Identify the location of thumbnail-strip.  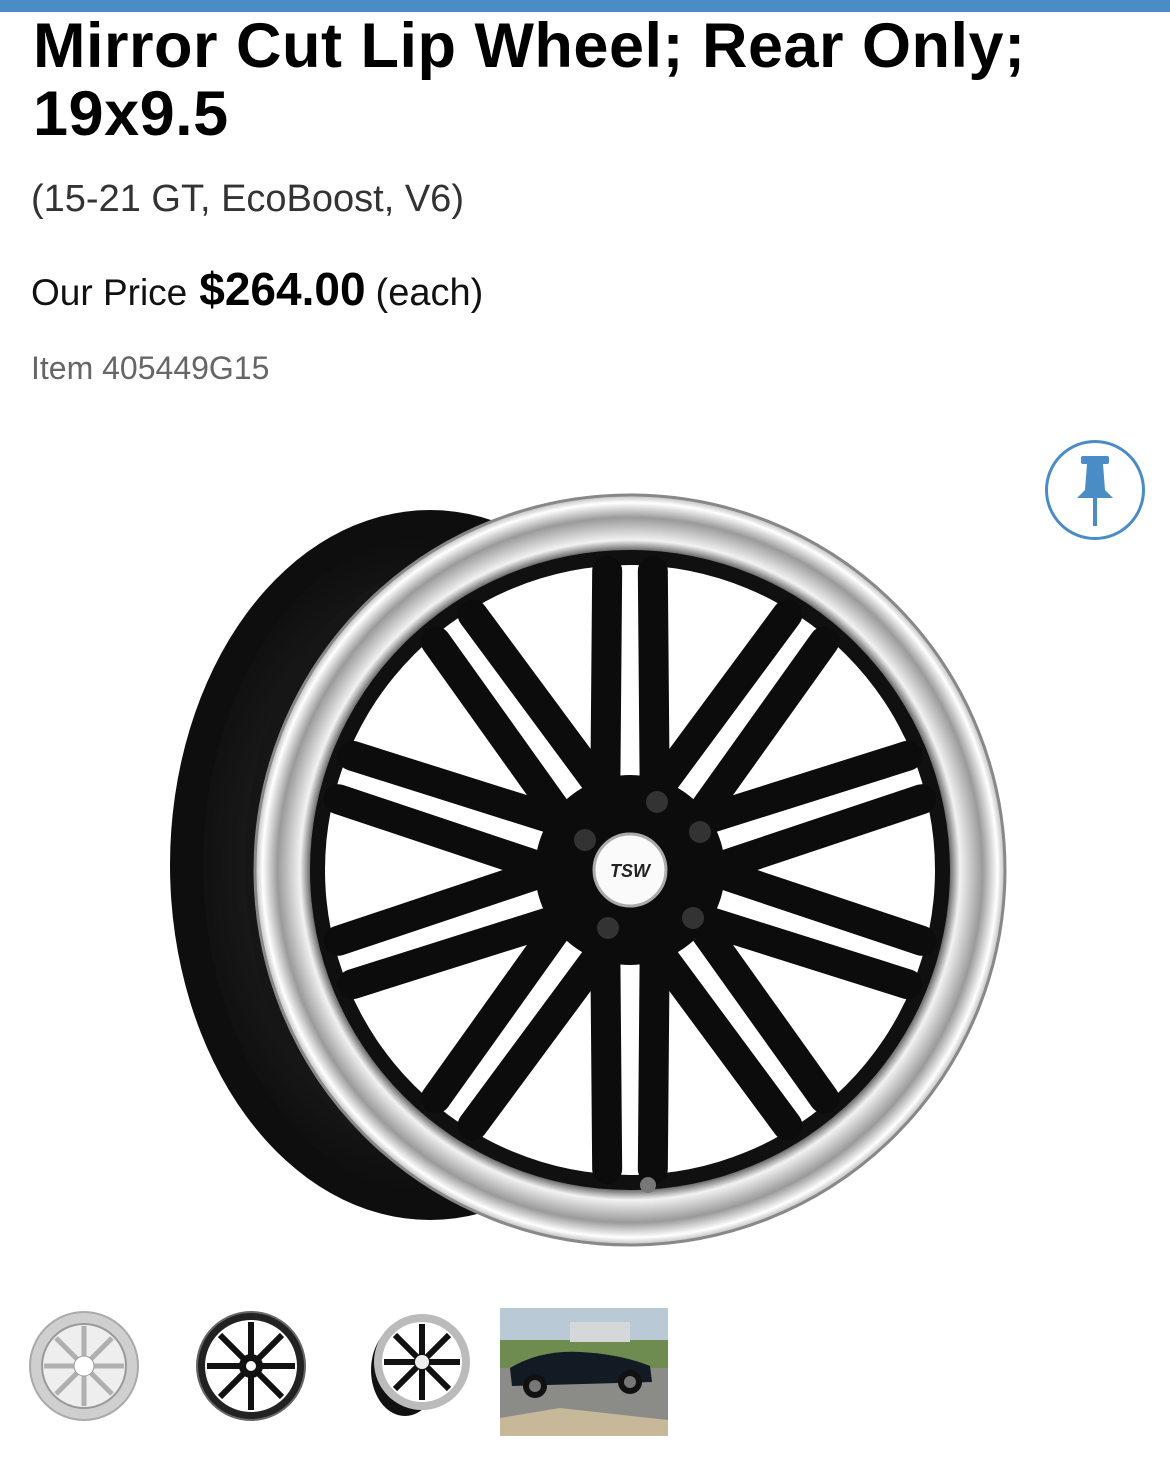
(585, 1375).